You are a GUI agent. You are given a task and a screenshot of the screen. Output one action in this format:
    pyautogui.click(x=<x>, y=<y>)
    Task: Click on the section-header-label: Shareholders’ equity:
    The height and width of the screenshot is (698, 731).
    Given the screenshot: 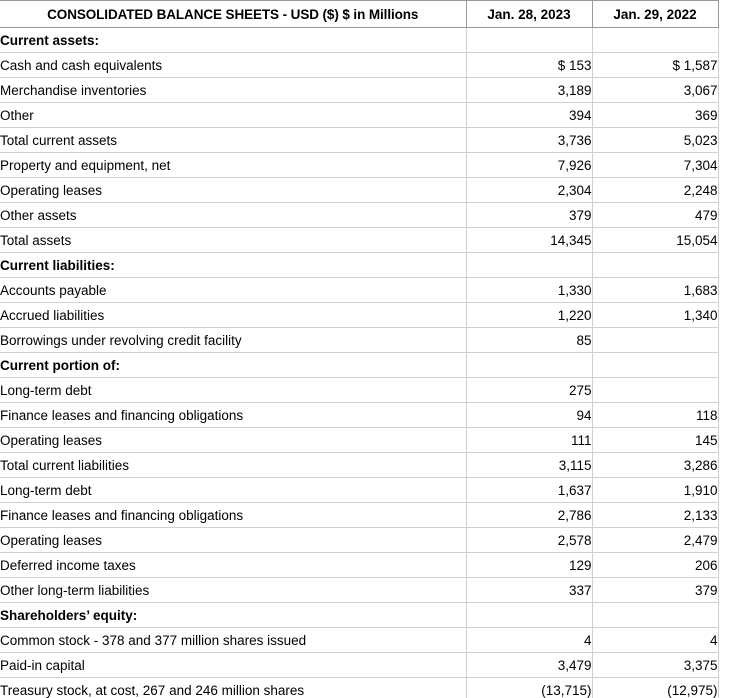 What is the action you would take?
    pyautogui.click(x=233, y=615)
    